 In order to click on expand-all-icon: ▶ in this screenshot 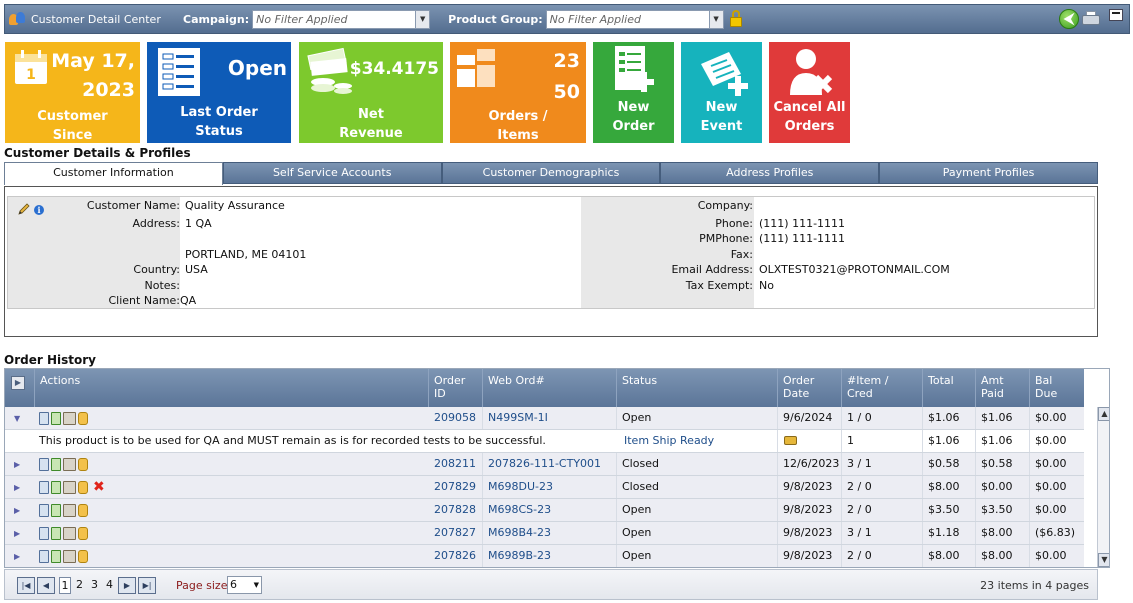, I will do `click(18, 383)`.